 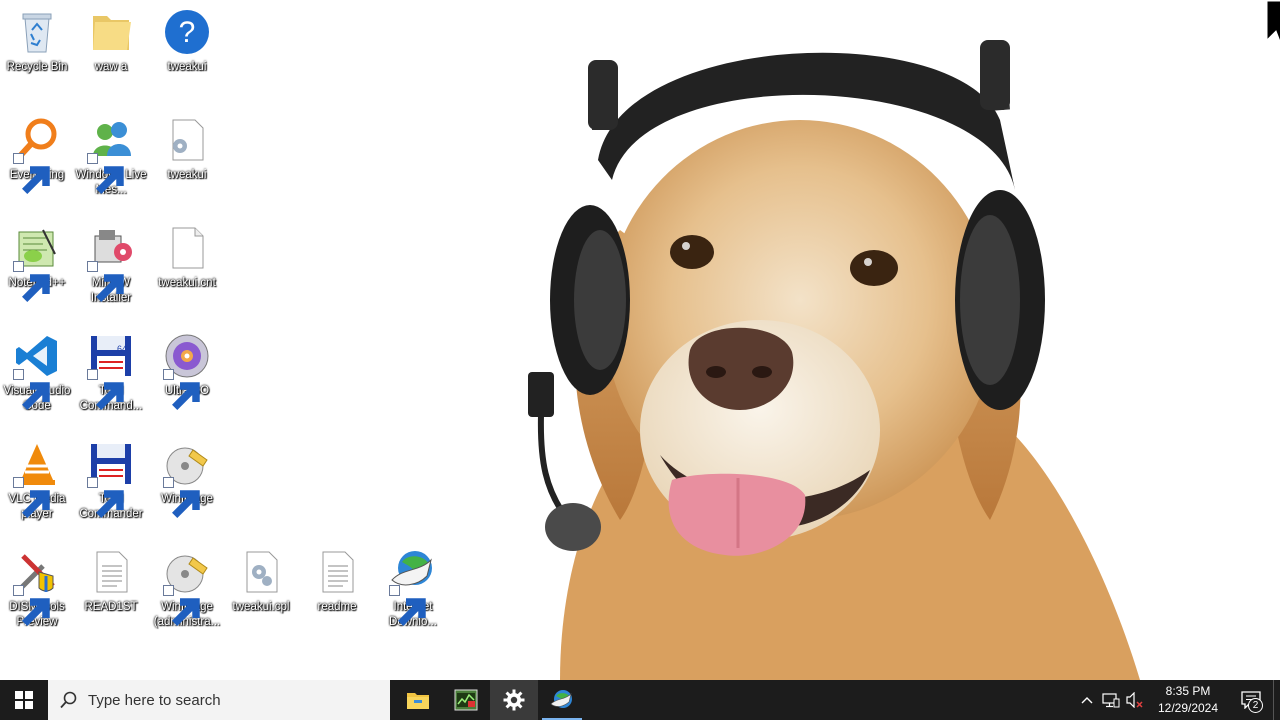 I want to click on file-explorer-icon, so click(x=418, y=701).